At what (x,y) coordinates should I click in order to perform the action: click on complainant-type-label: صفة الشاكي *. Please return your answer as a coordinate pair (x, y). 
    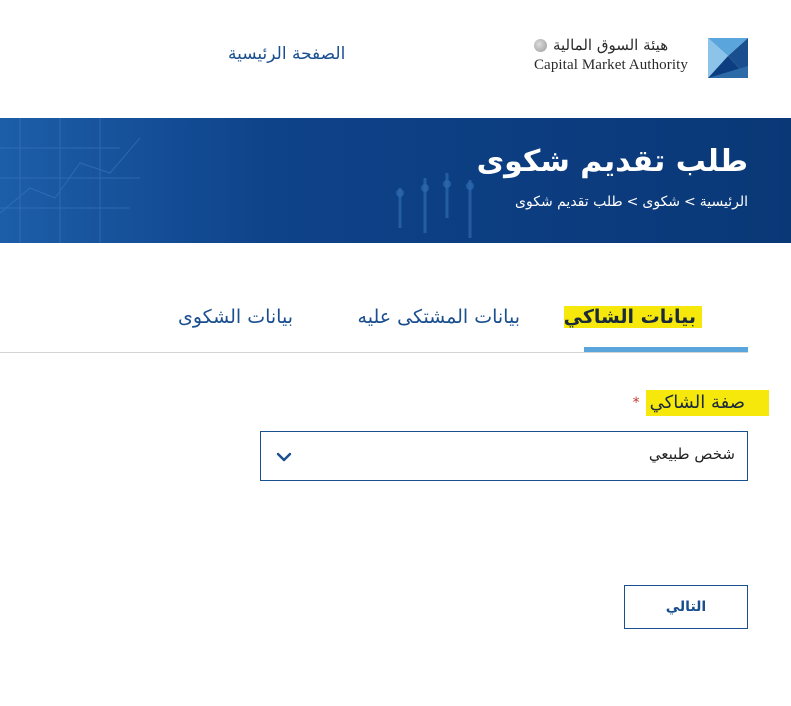
    Looking at the image, I should click on (701, 403).